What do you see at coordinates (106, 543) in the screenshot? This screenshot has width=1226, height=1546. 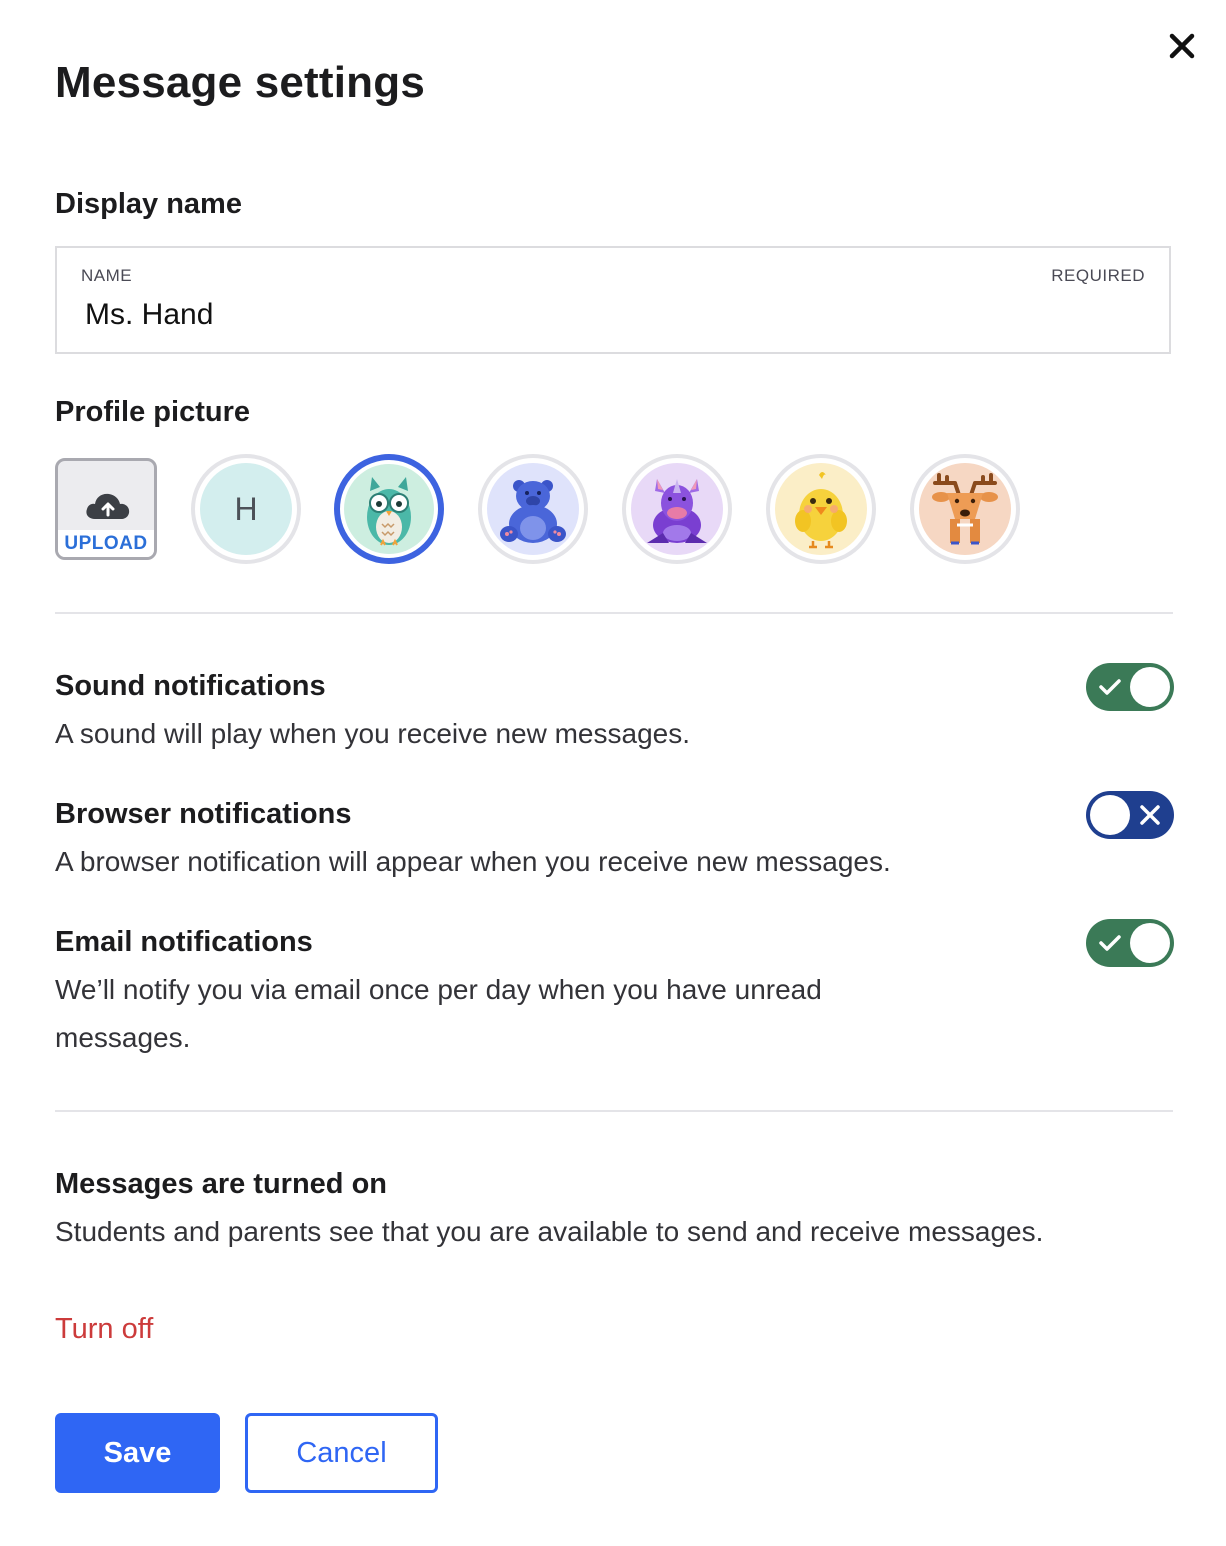 I see `upload-label: UPLOAD` at bounding box center [106, 543].